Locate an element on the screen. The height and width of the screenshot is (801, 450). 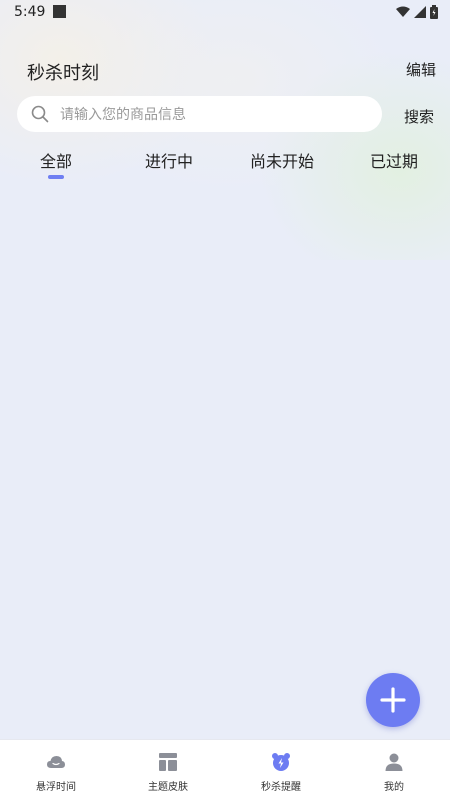
nav-label: 秒杀提醒 is located at coordinates (281, 787).